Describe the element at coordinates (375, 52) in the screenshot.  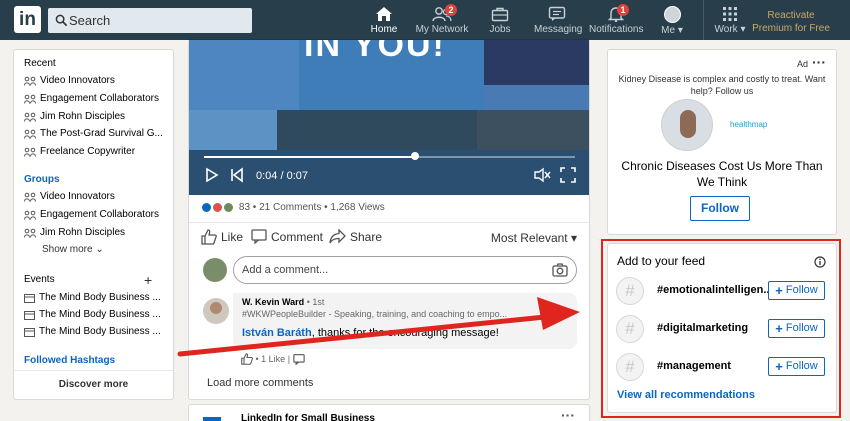
I see `video-overlay-text: IN YOU!` at that location.